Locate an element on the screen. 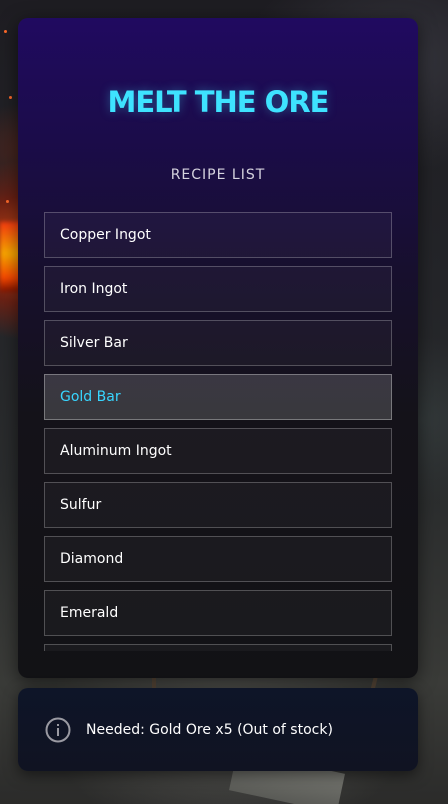 This screenshot has width=448, height=804. recipe-item-label: Sulfur is located at coordinates (81, 505).